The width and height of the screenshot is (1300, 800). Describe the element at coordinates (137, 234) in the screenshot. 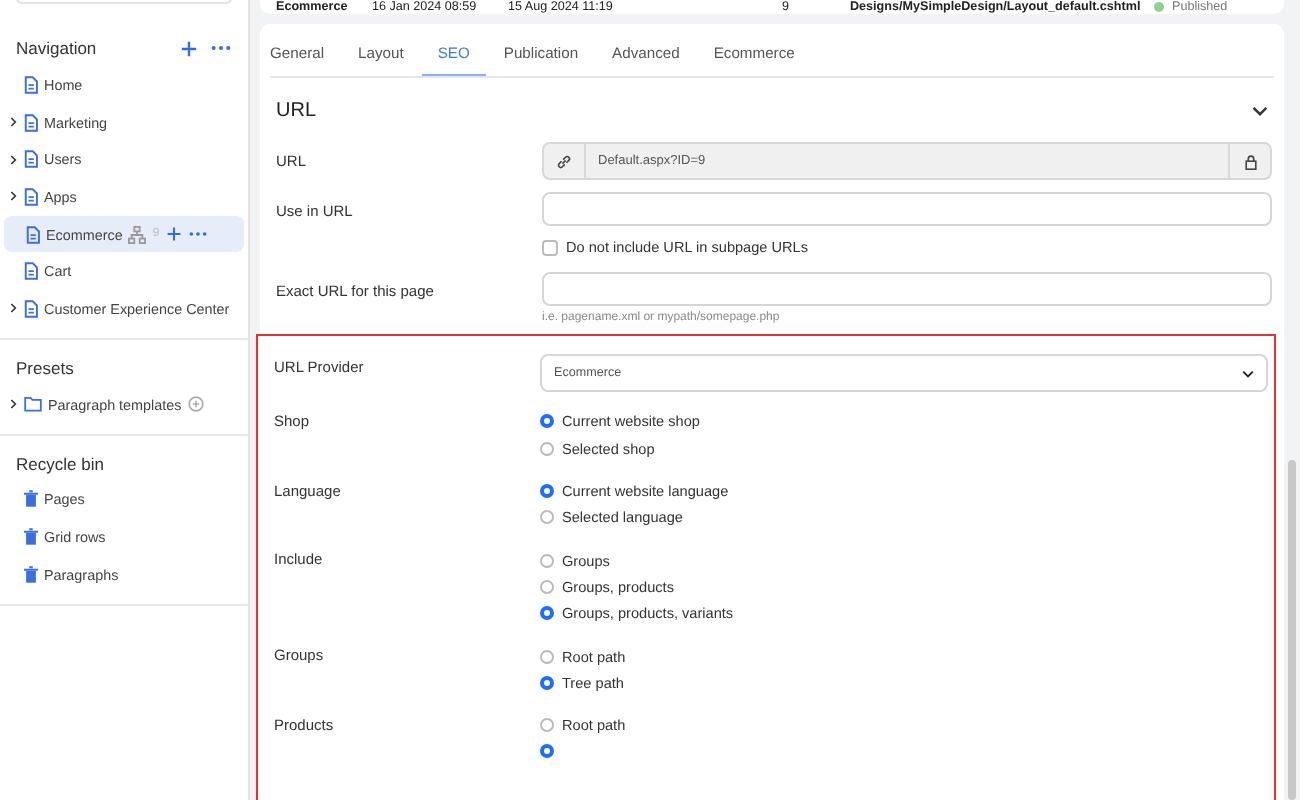

I see `sitemap-icon` at that location.